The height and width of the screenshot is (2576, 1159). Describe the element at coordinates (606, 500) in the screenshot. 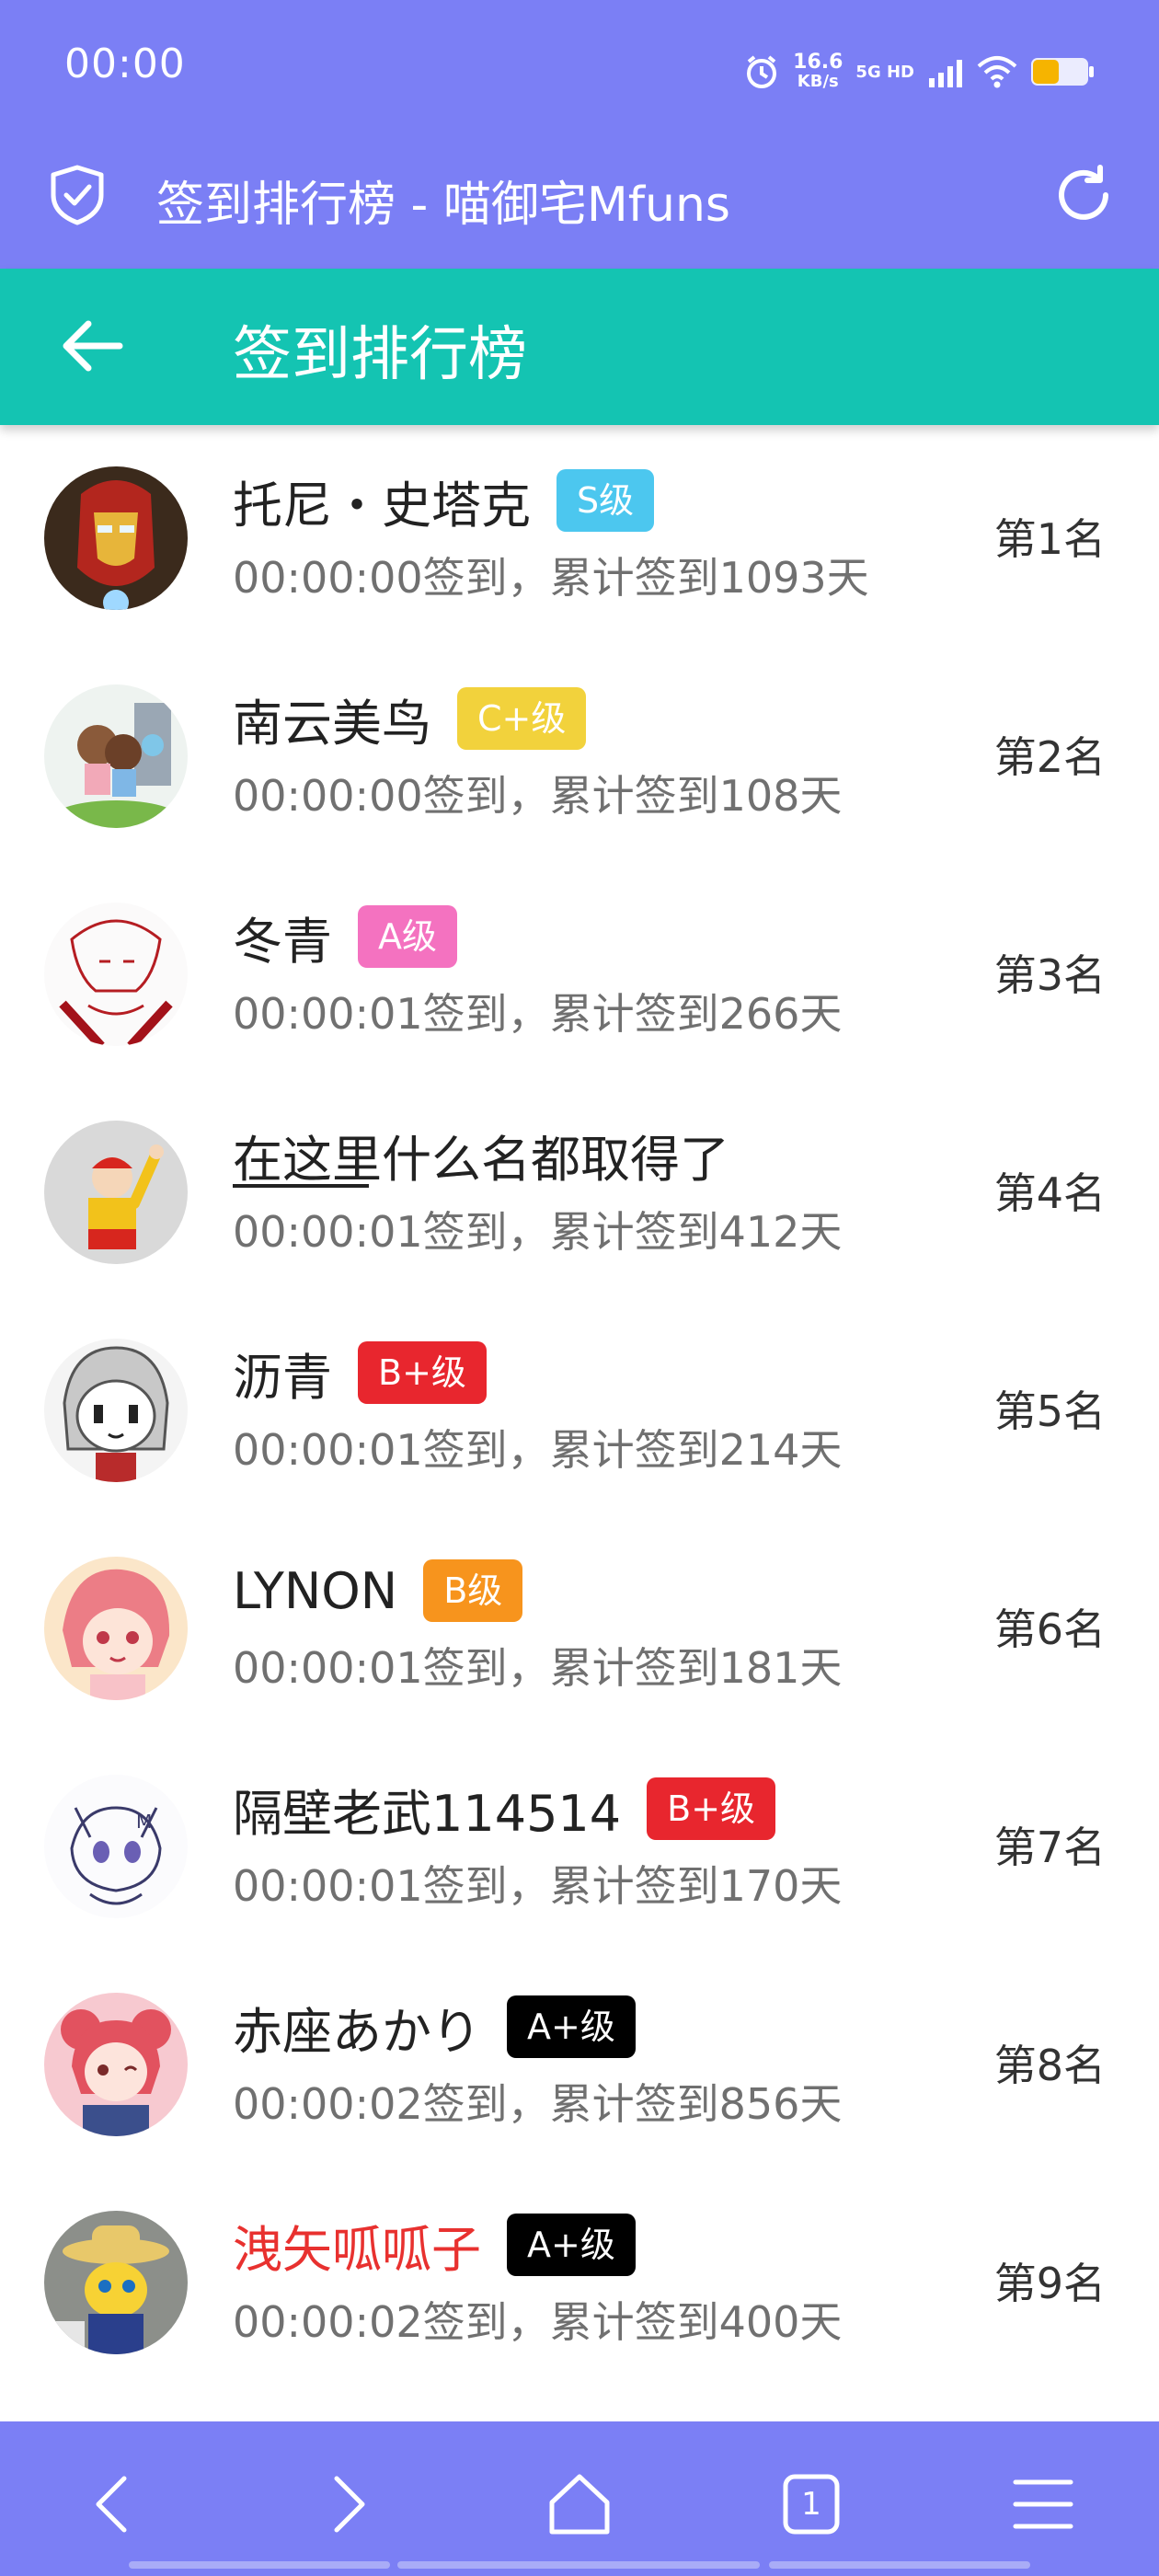

I see `level-badge: S级` at that location.